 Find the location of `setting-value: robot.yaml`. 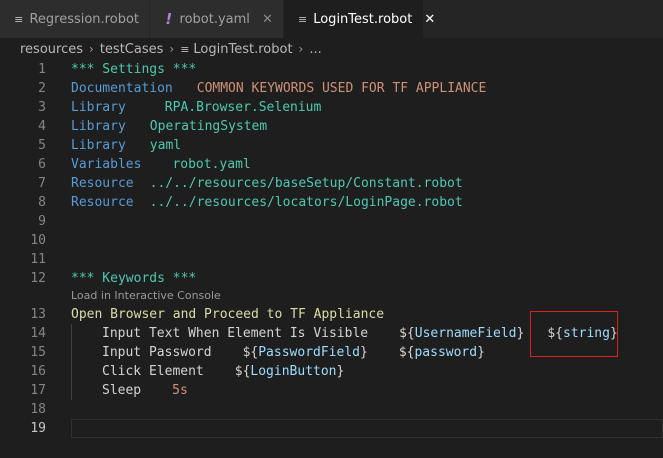

setting-value: robot.yaml is located at coordinates (211, 164).